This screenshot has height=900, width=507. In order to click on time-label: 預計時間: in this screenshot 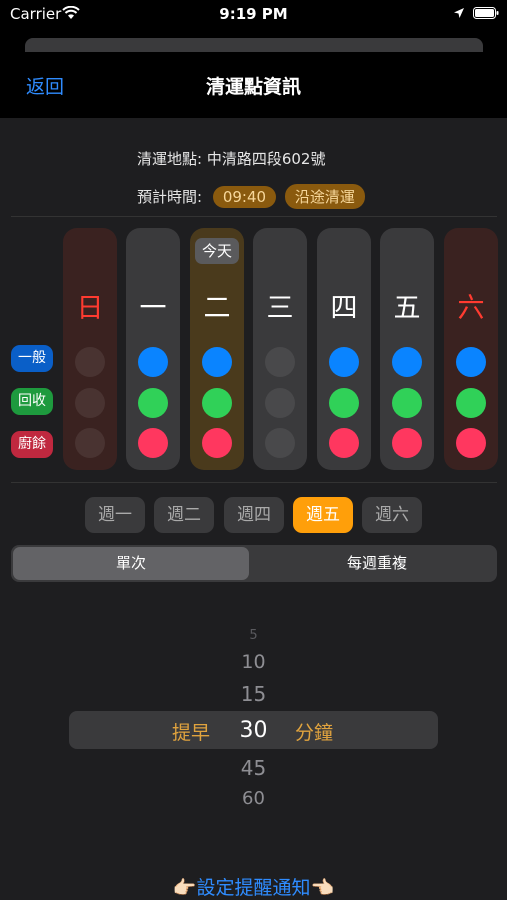, I will do `click(170, 197)`.